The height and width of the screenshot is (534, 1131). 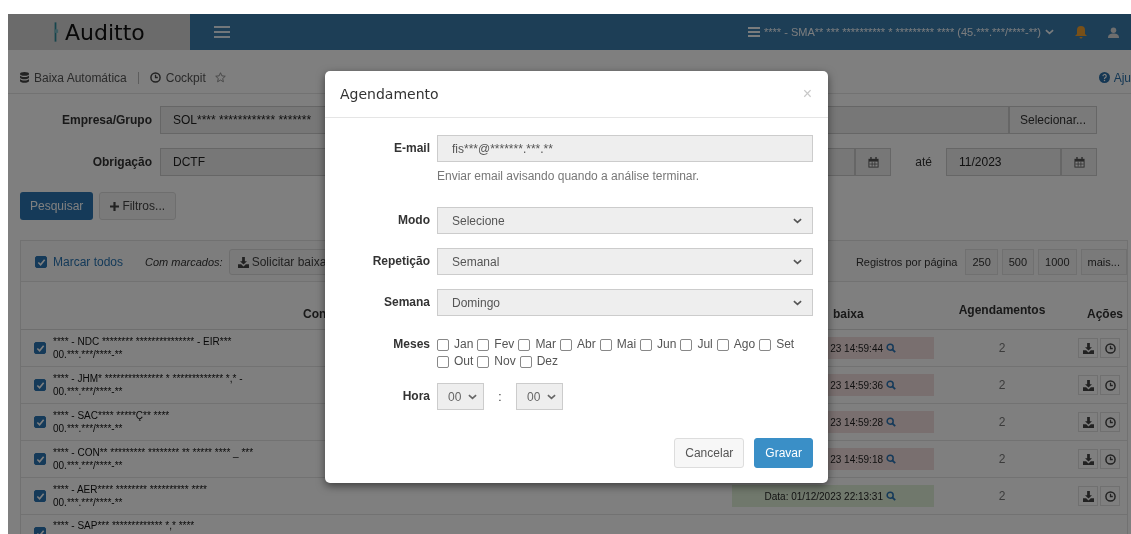 I want to click on user-icon, so click(x=1113, y=32).